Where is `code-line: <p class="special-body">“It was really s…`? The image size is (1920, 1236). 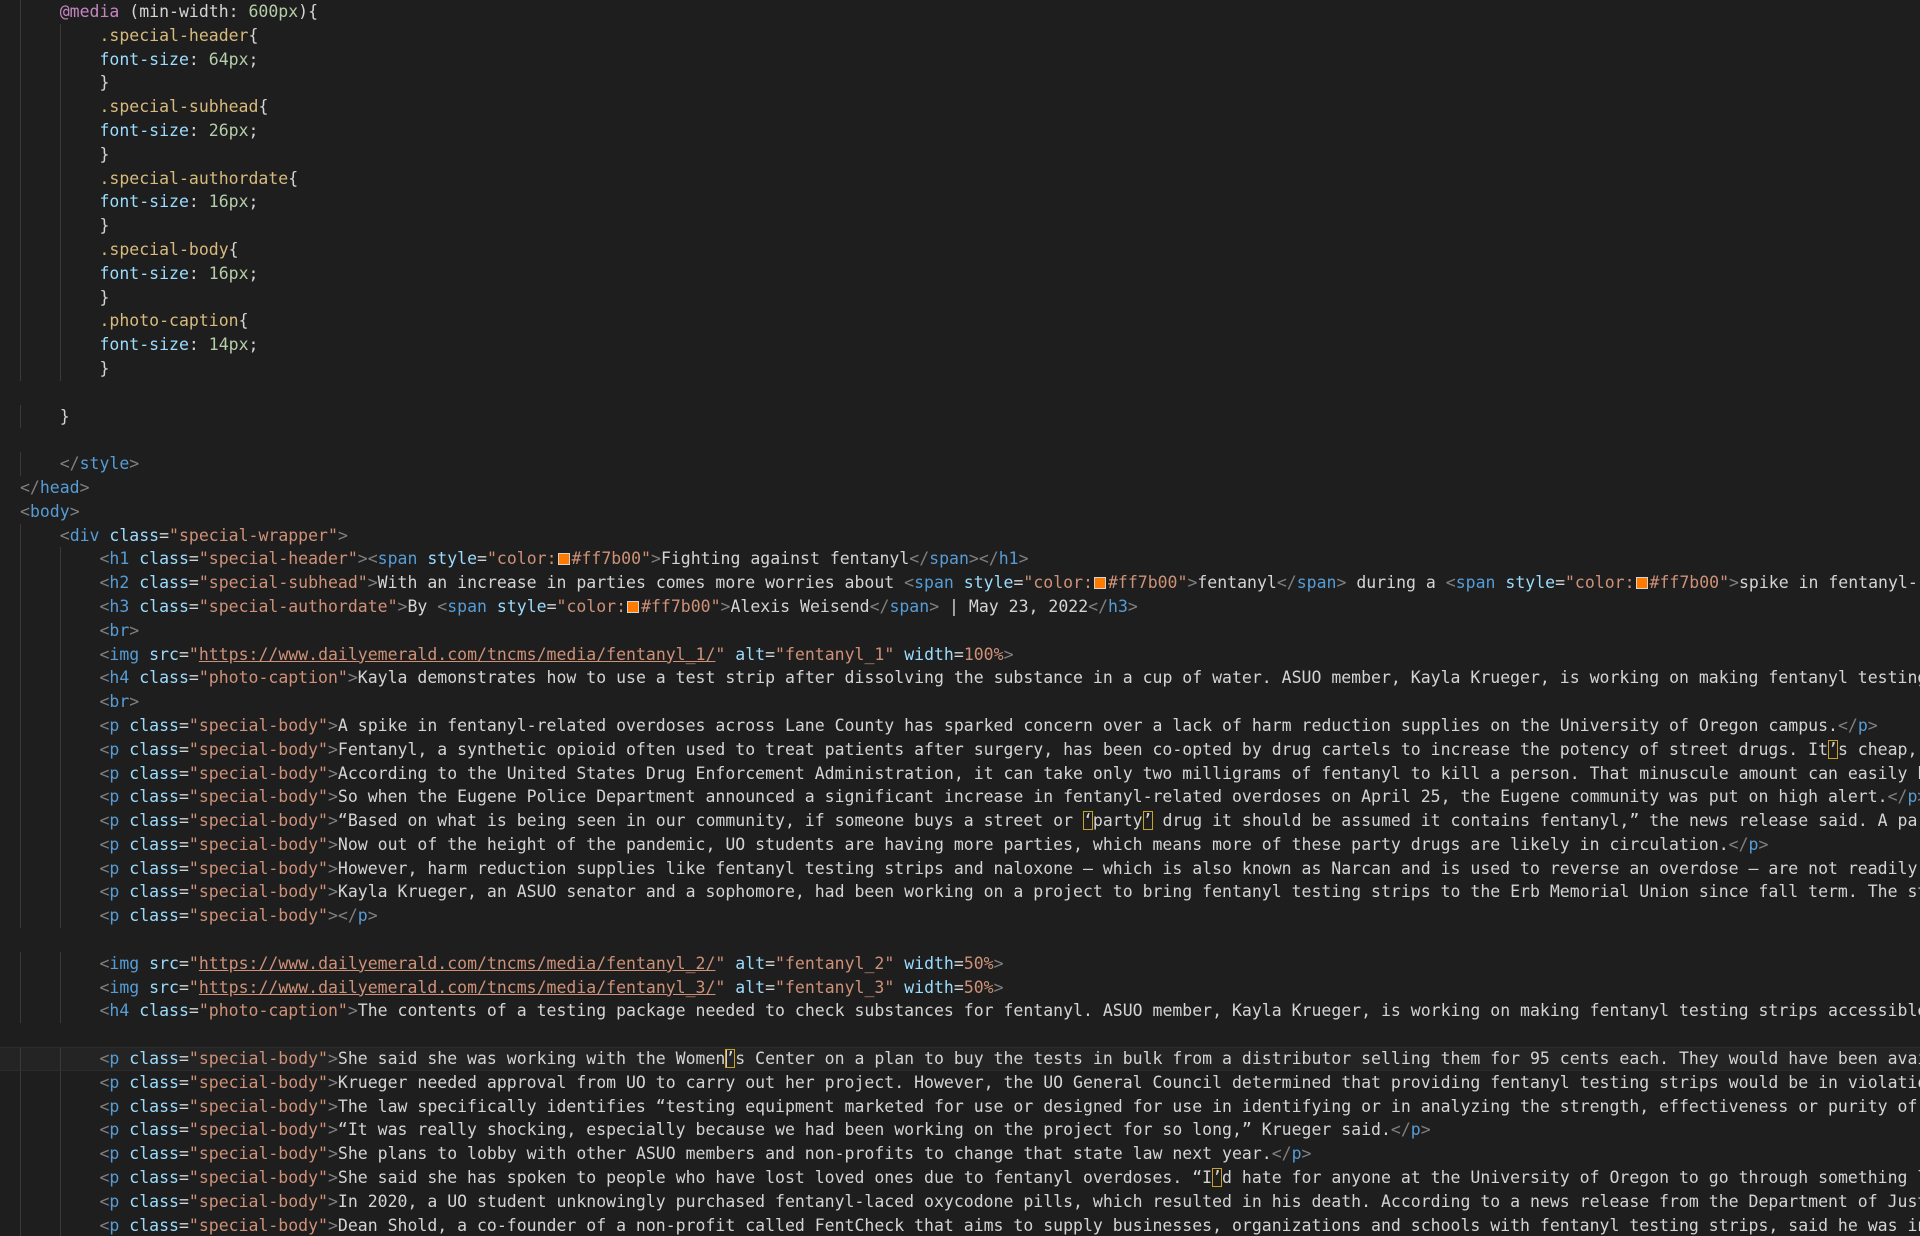
code-line: <p class="special-body">“It was really s… is located at coordinates (960, 1130).